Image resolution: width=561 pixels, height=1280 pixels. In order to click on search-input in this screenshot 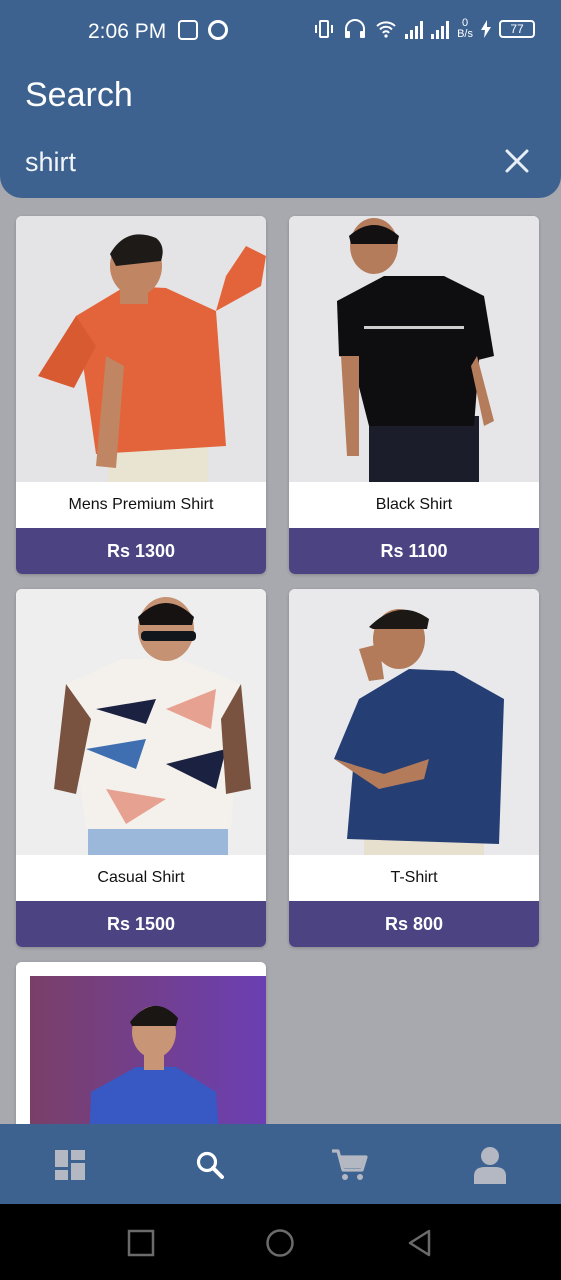, I will do `click(255, 162)`.